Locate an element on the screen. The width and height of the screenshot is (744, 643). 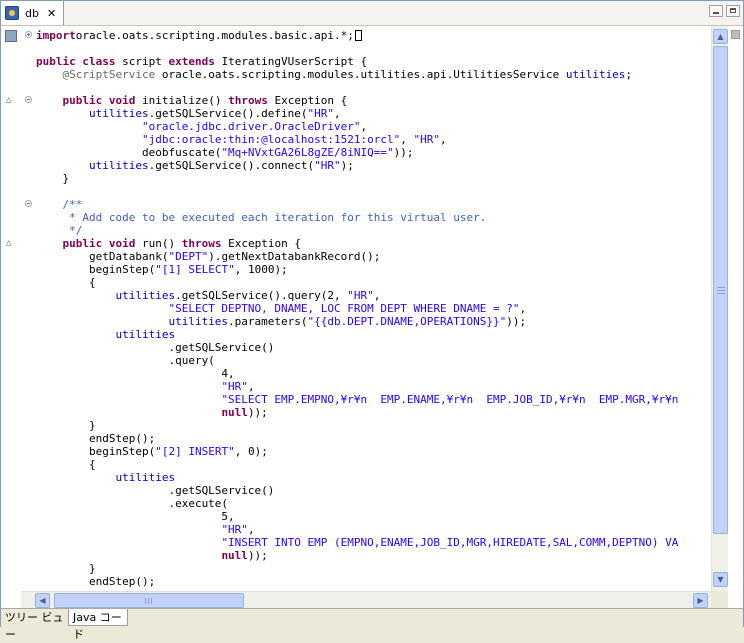
scroll-down-button: ▼ is located at coordinates (720, 579).